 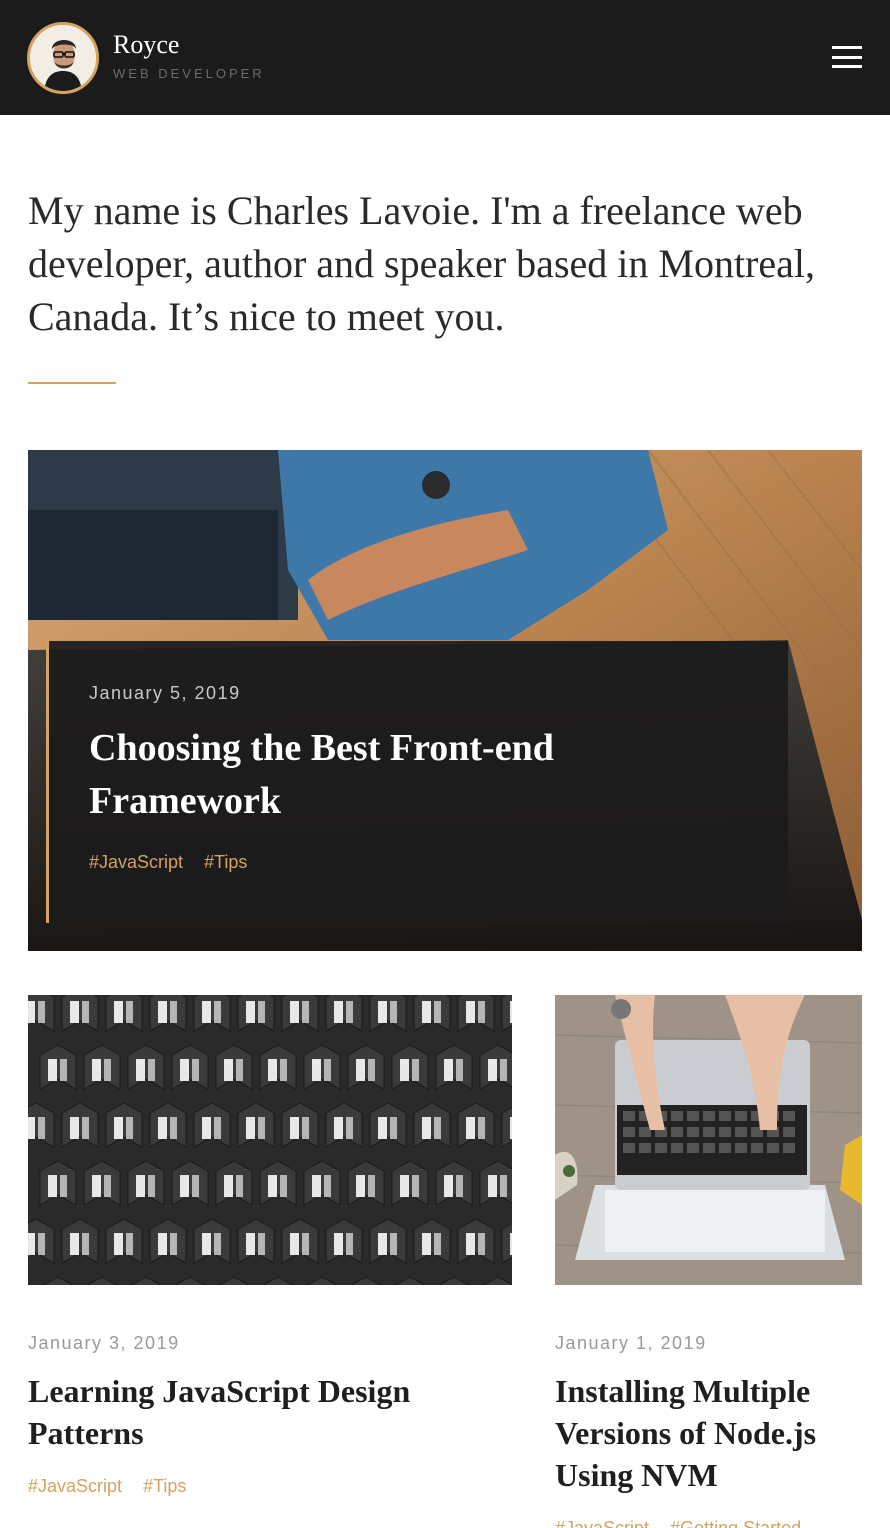 What do you see at coordinates (735, 1523) in the screenshot?
I see `tag-link: #Getting Started` at bounding box center [735, 1523].